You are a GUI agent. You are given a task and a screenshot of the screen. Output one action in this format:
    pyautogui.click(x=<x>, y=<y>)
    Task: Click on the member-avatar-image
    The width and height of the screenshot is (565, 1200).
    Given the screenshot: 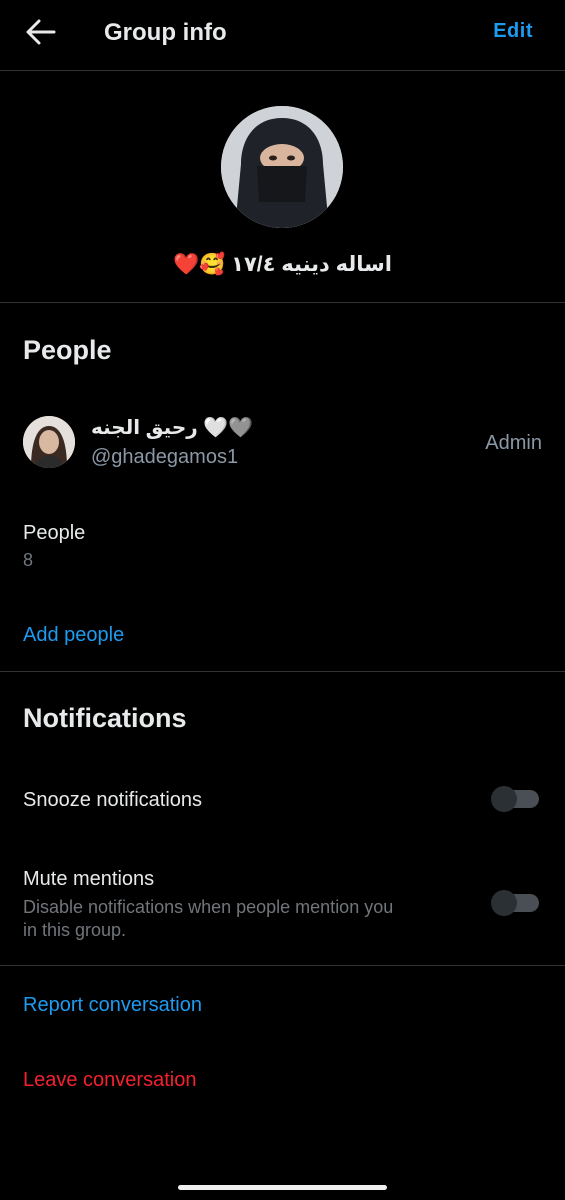 What is the action you would take?
    pyautogui.click(x=49, y=442)
    